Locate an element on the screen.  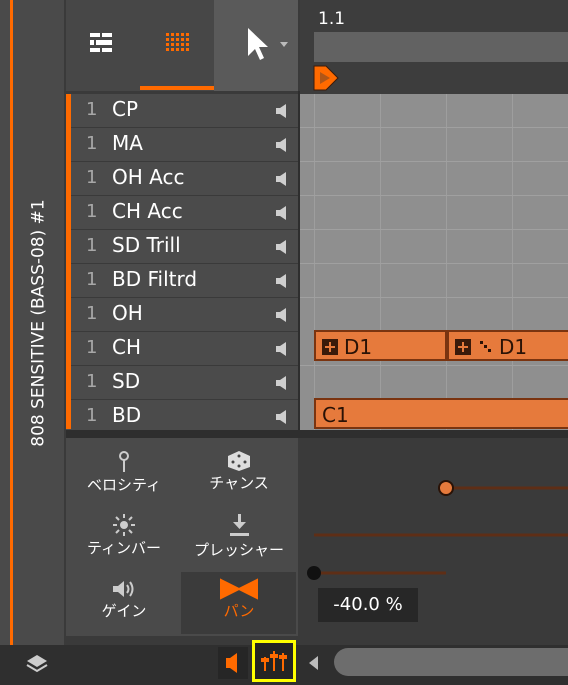
key-lane: 1 OH is located at coordinates (183, 315).